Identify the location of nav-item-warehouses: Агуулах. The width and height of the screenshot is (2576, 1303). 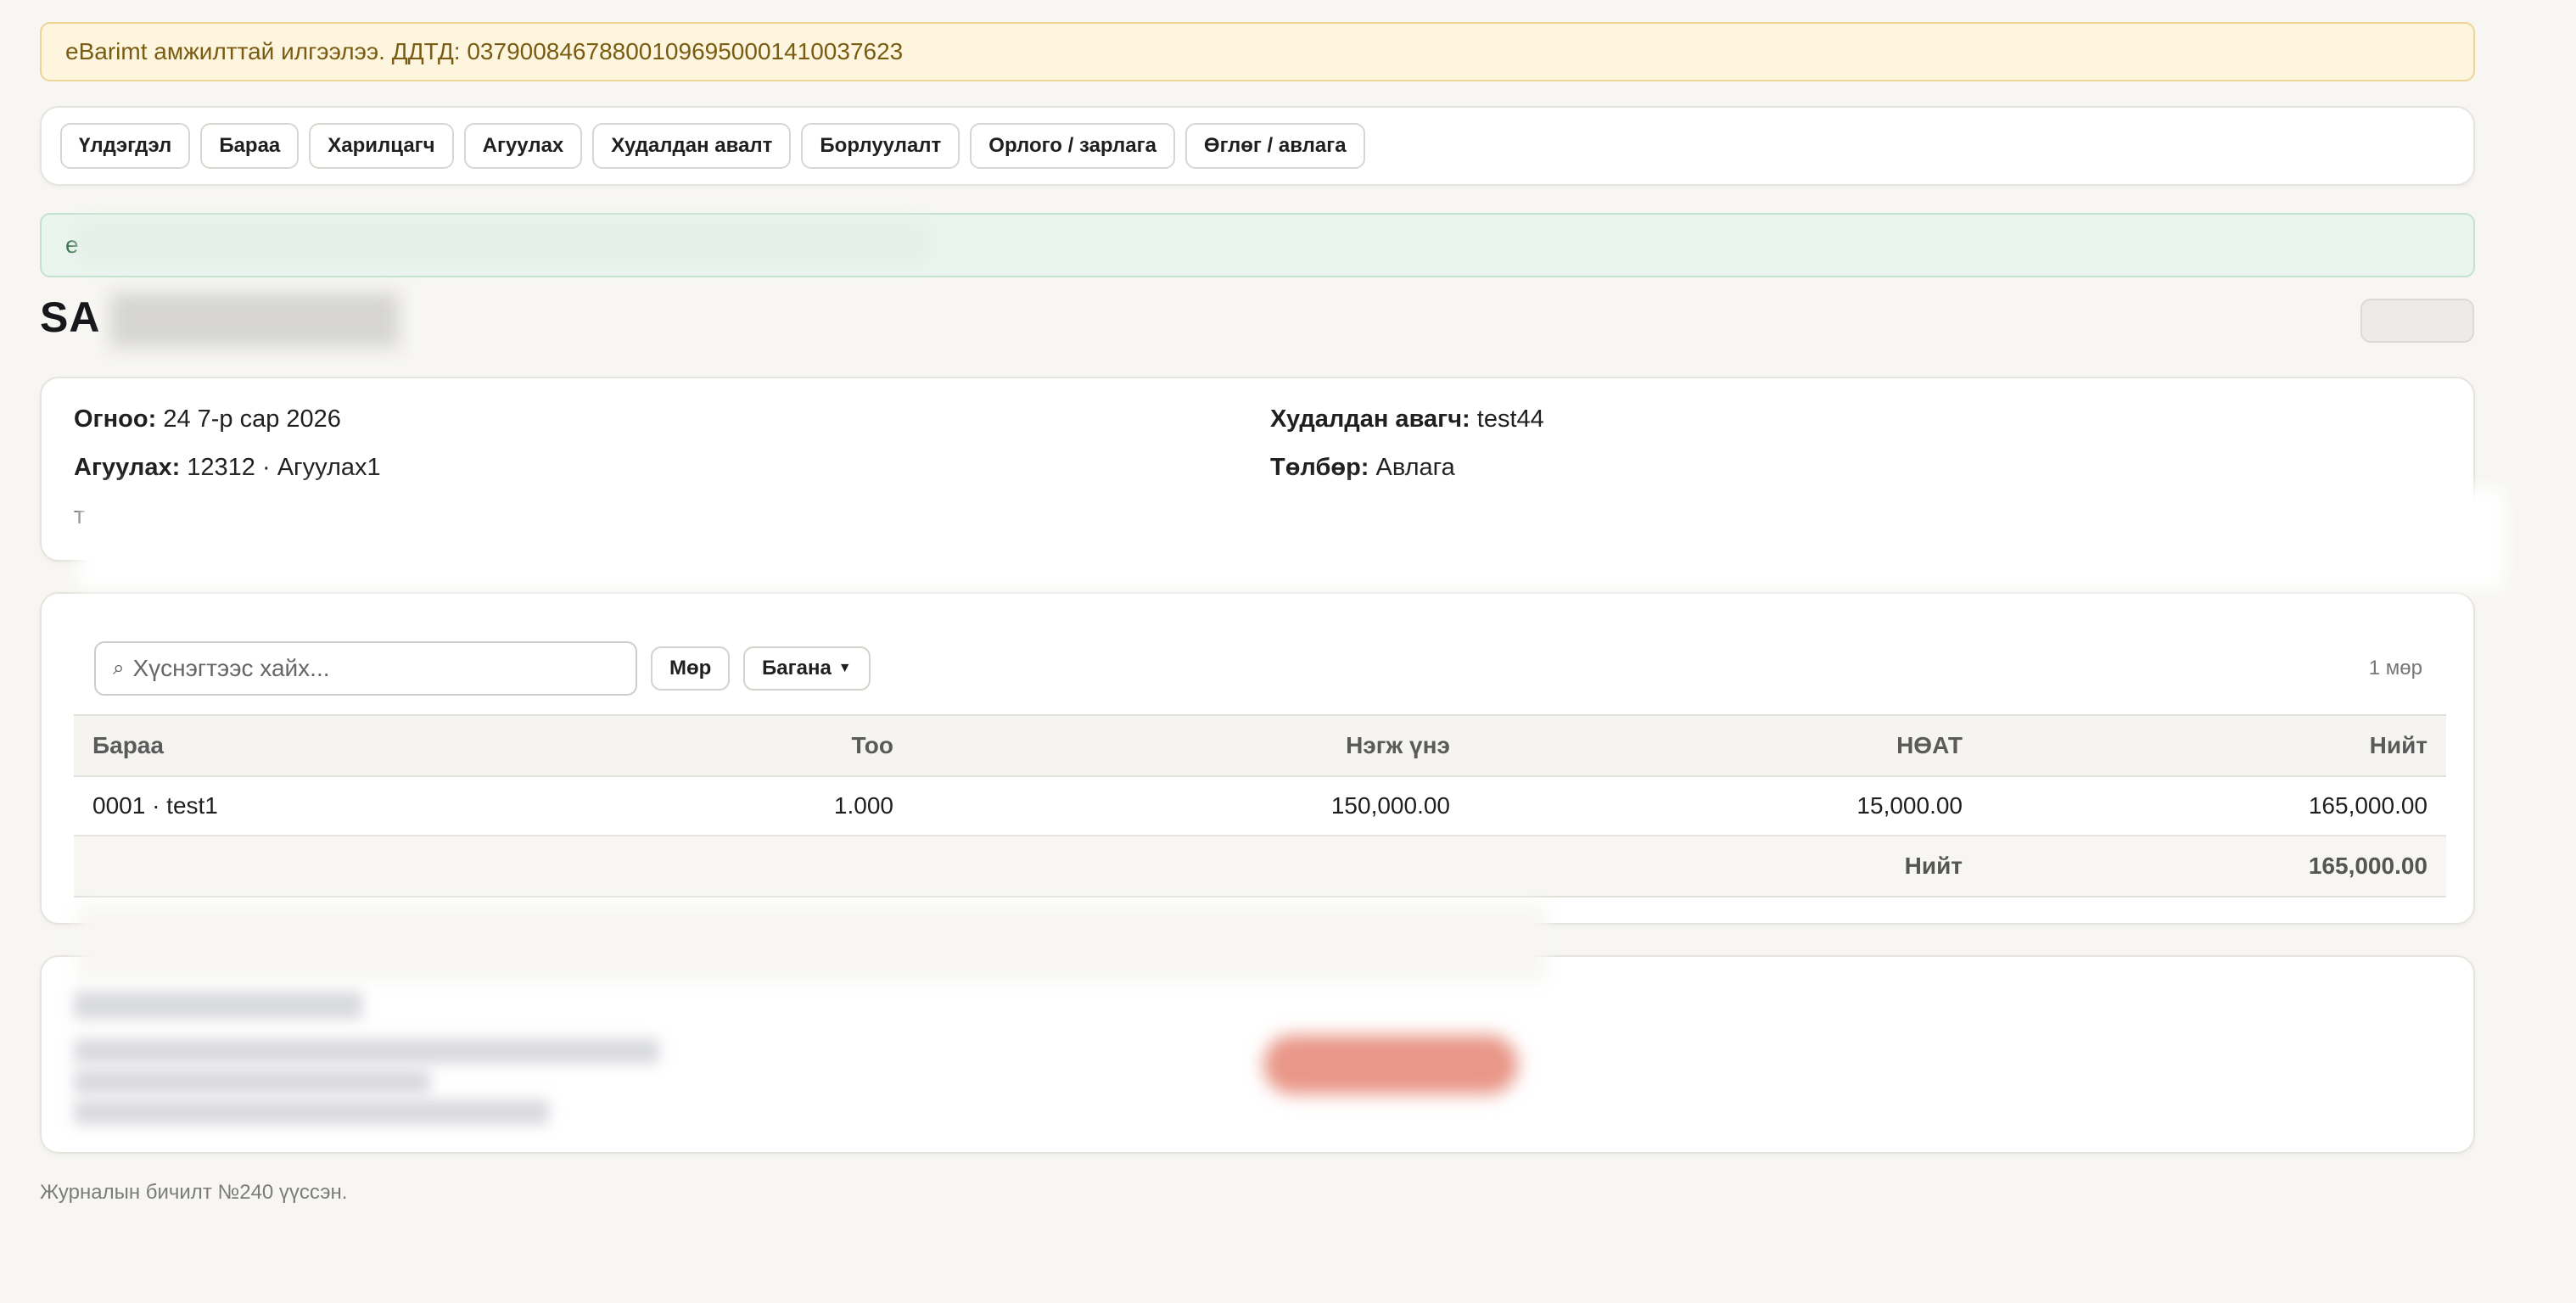
(523, 146).